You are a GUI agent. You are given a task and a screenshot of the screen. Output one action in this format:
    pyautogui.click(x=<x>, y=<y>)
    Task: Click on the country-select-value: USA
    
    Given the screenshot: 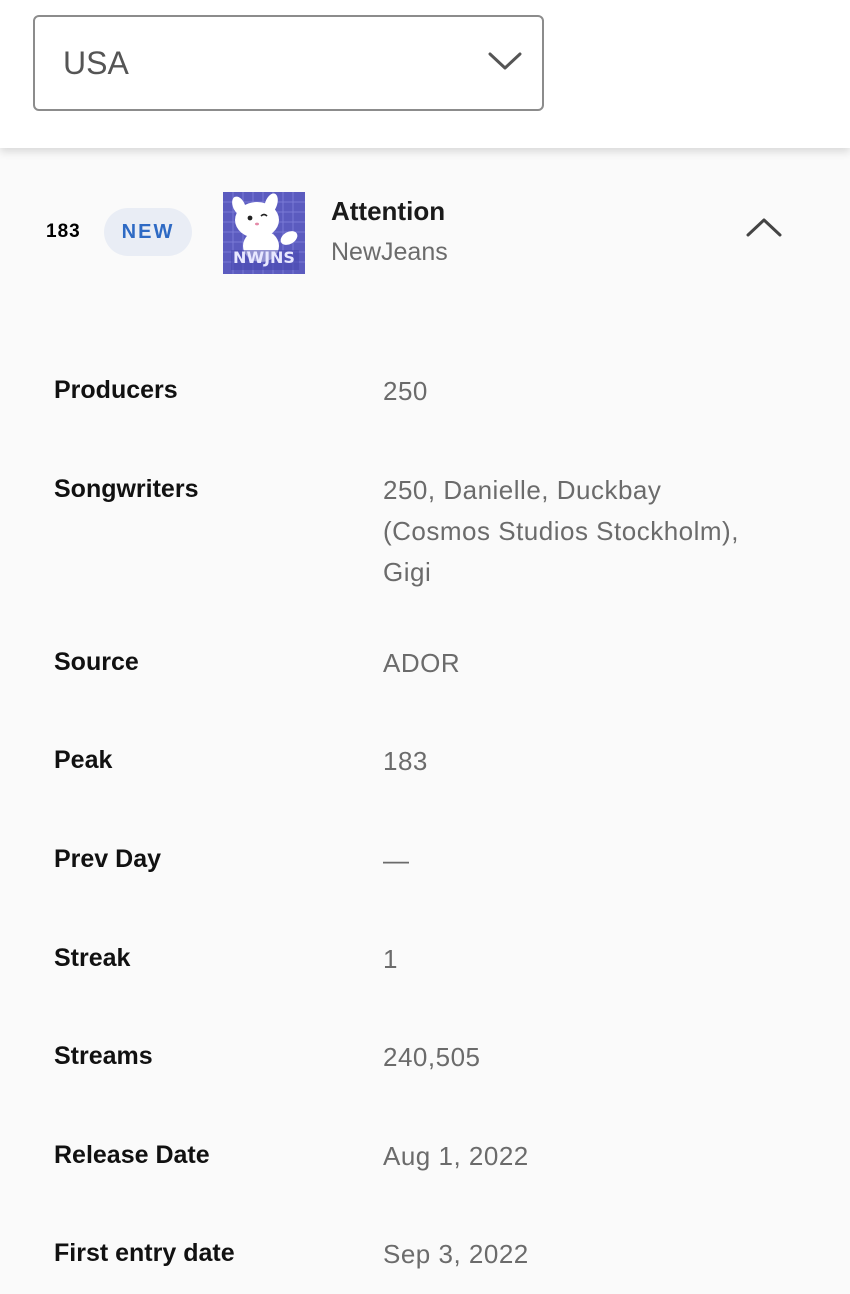 What is the action you would take?
    pyautogui.click(x=96, y=63)
    